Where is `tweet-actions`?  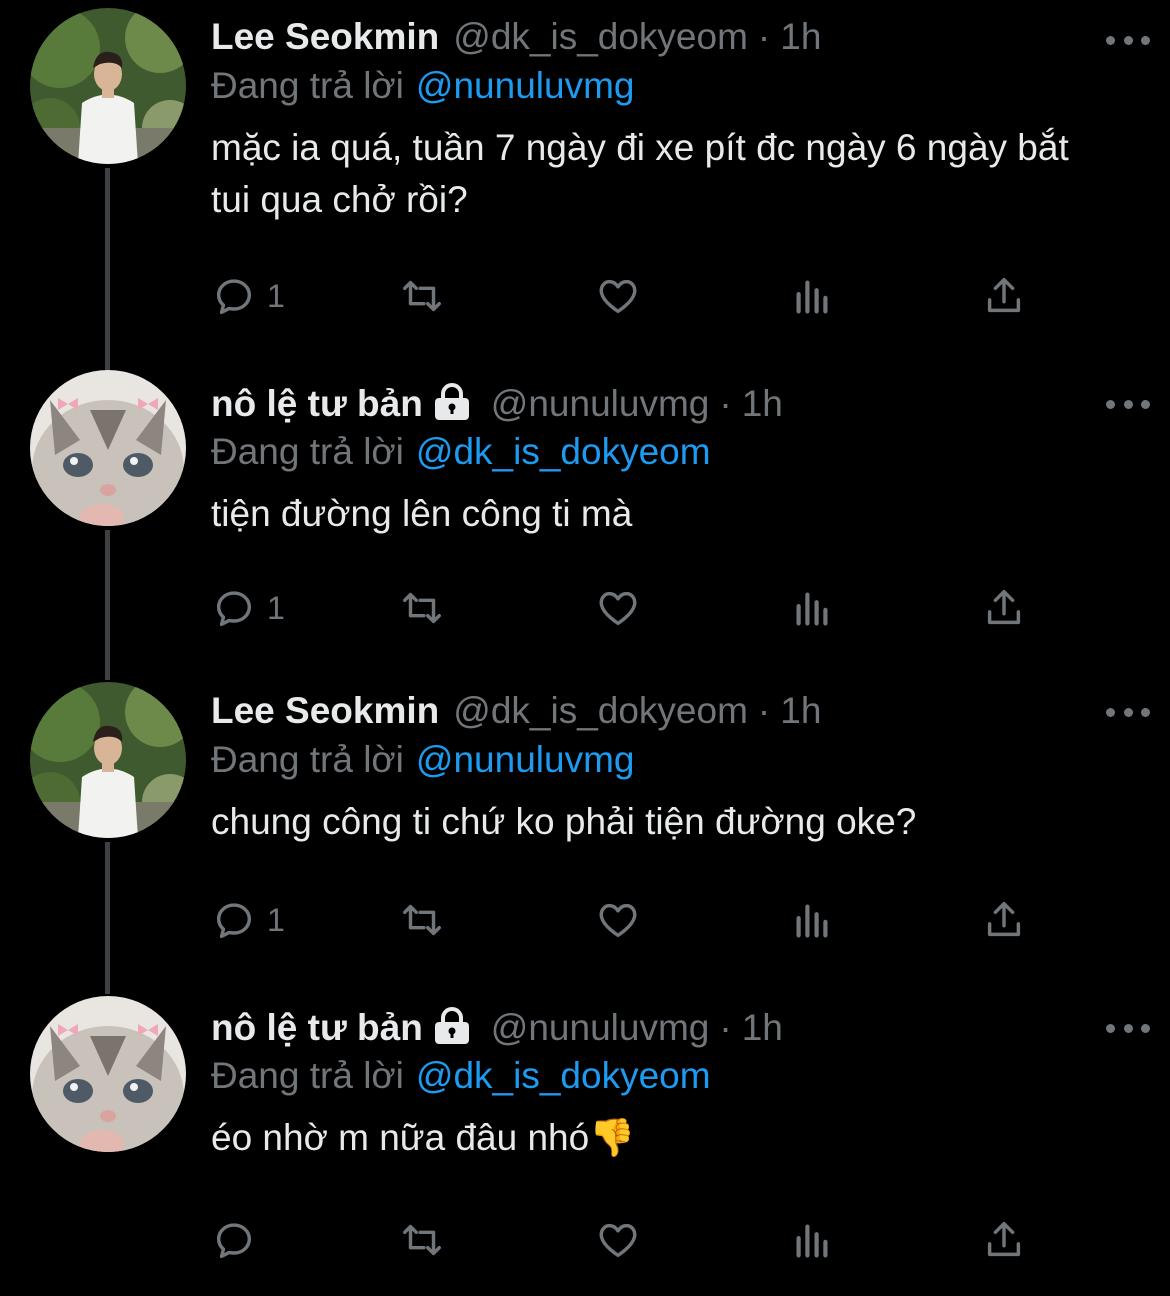 tweet-actions is located at coordinates (626, 1240).